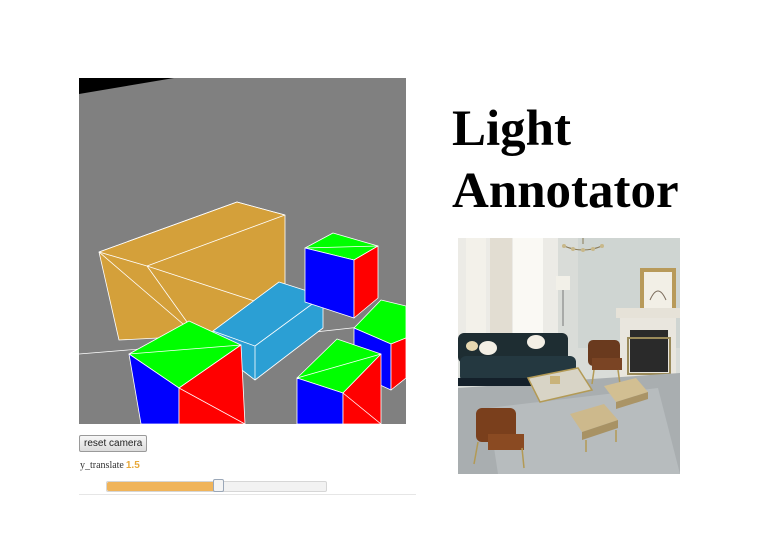  Describe the element at coordinates (132, 465) in the screenshot. I see `slider-value: 1.5` at that location.